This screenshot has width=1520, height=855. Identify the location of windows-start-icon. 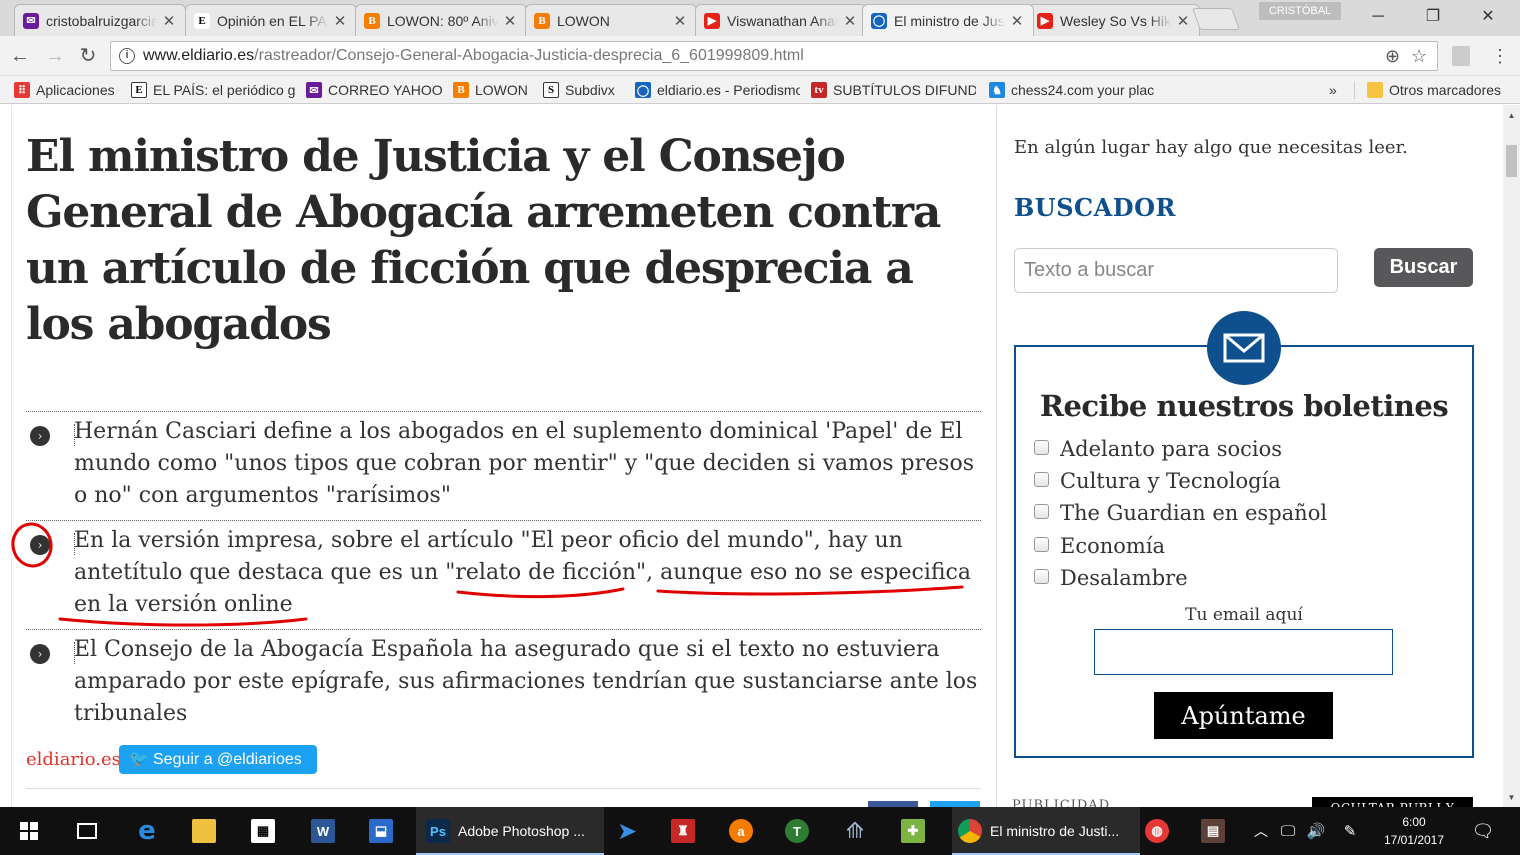
(29, 831).